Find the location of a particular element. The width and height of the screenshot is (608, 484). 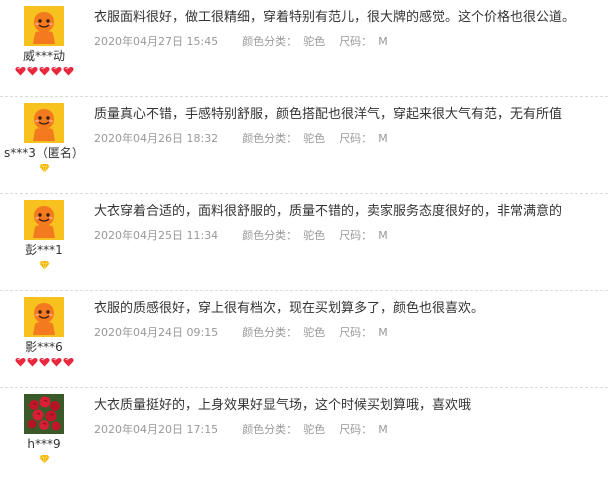

review-meta: 2020年04月26日 18:32 颜色分类： 驼色 尺码： M is located at coordinates (241, 139).